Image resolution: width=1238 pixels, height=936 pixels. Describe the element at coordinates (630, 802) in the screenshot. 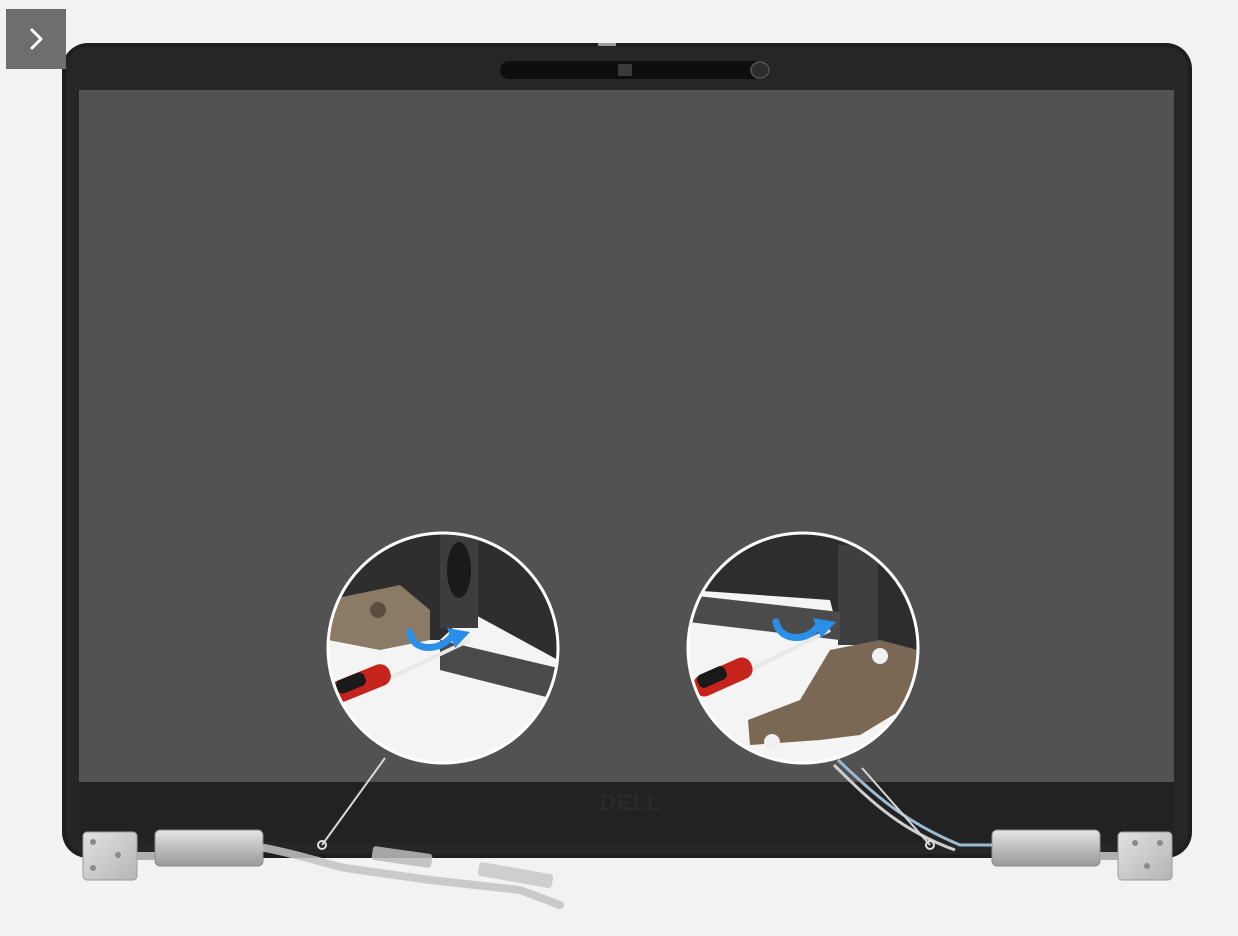

I see `dell-logo: DELL` at that location.